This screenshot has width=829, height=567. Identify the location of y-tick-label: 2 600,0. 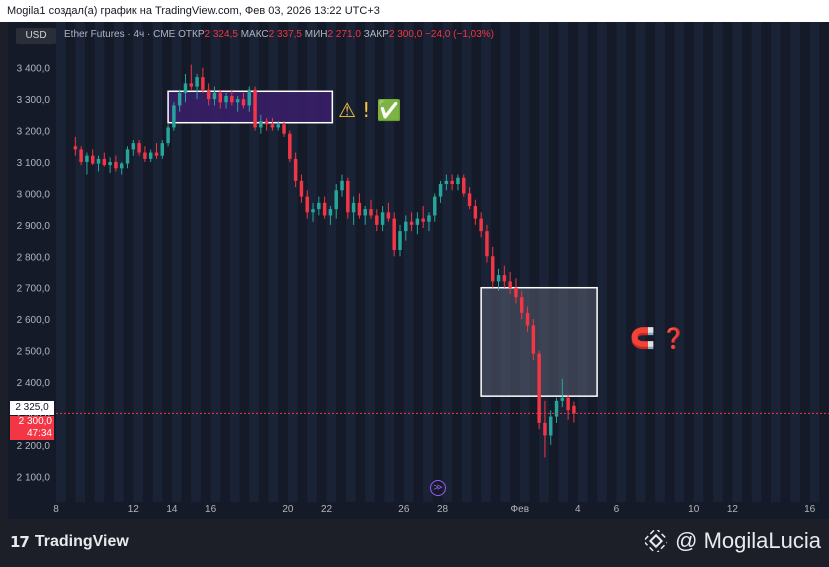
(34, 320).